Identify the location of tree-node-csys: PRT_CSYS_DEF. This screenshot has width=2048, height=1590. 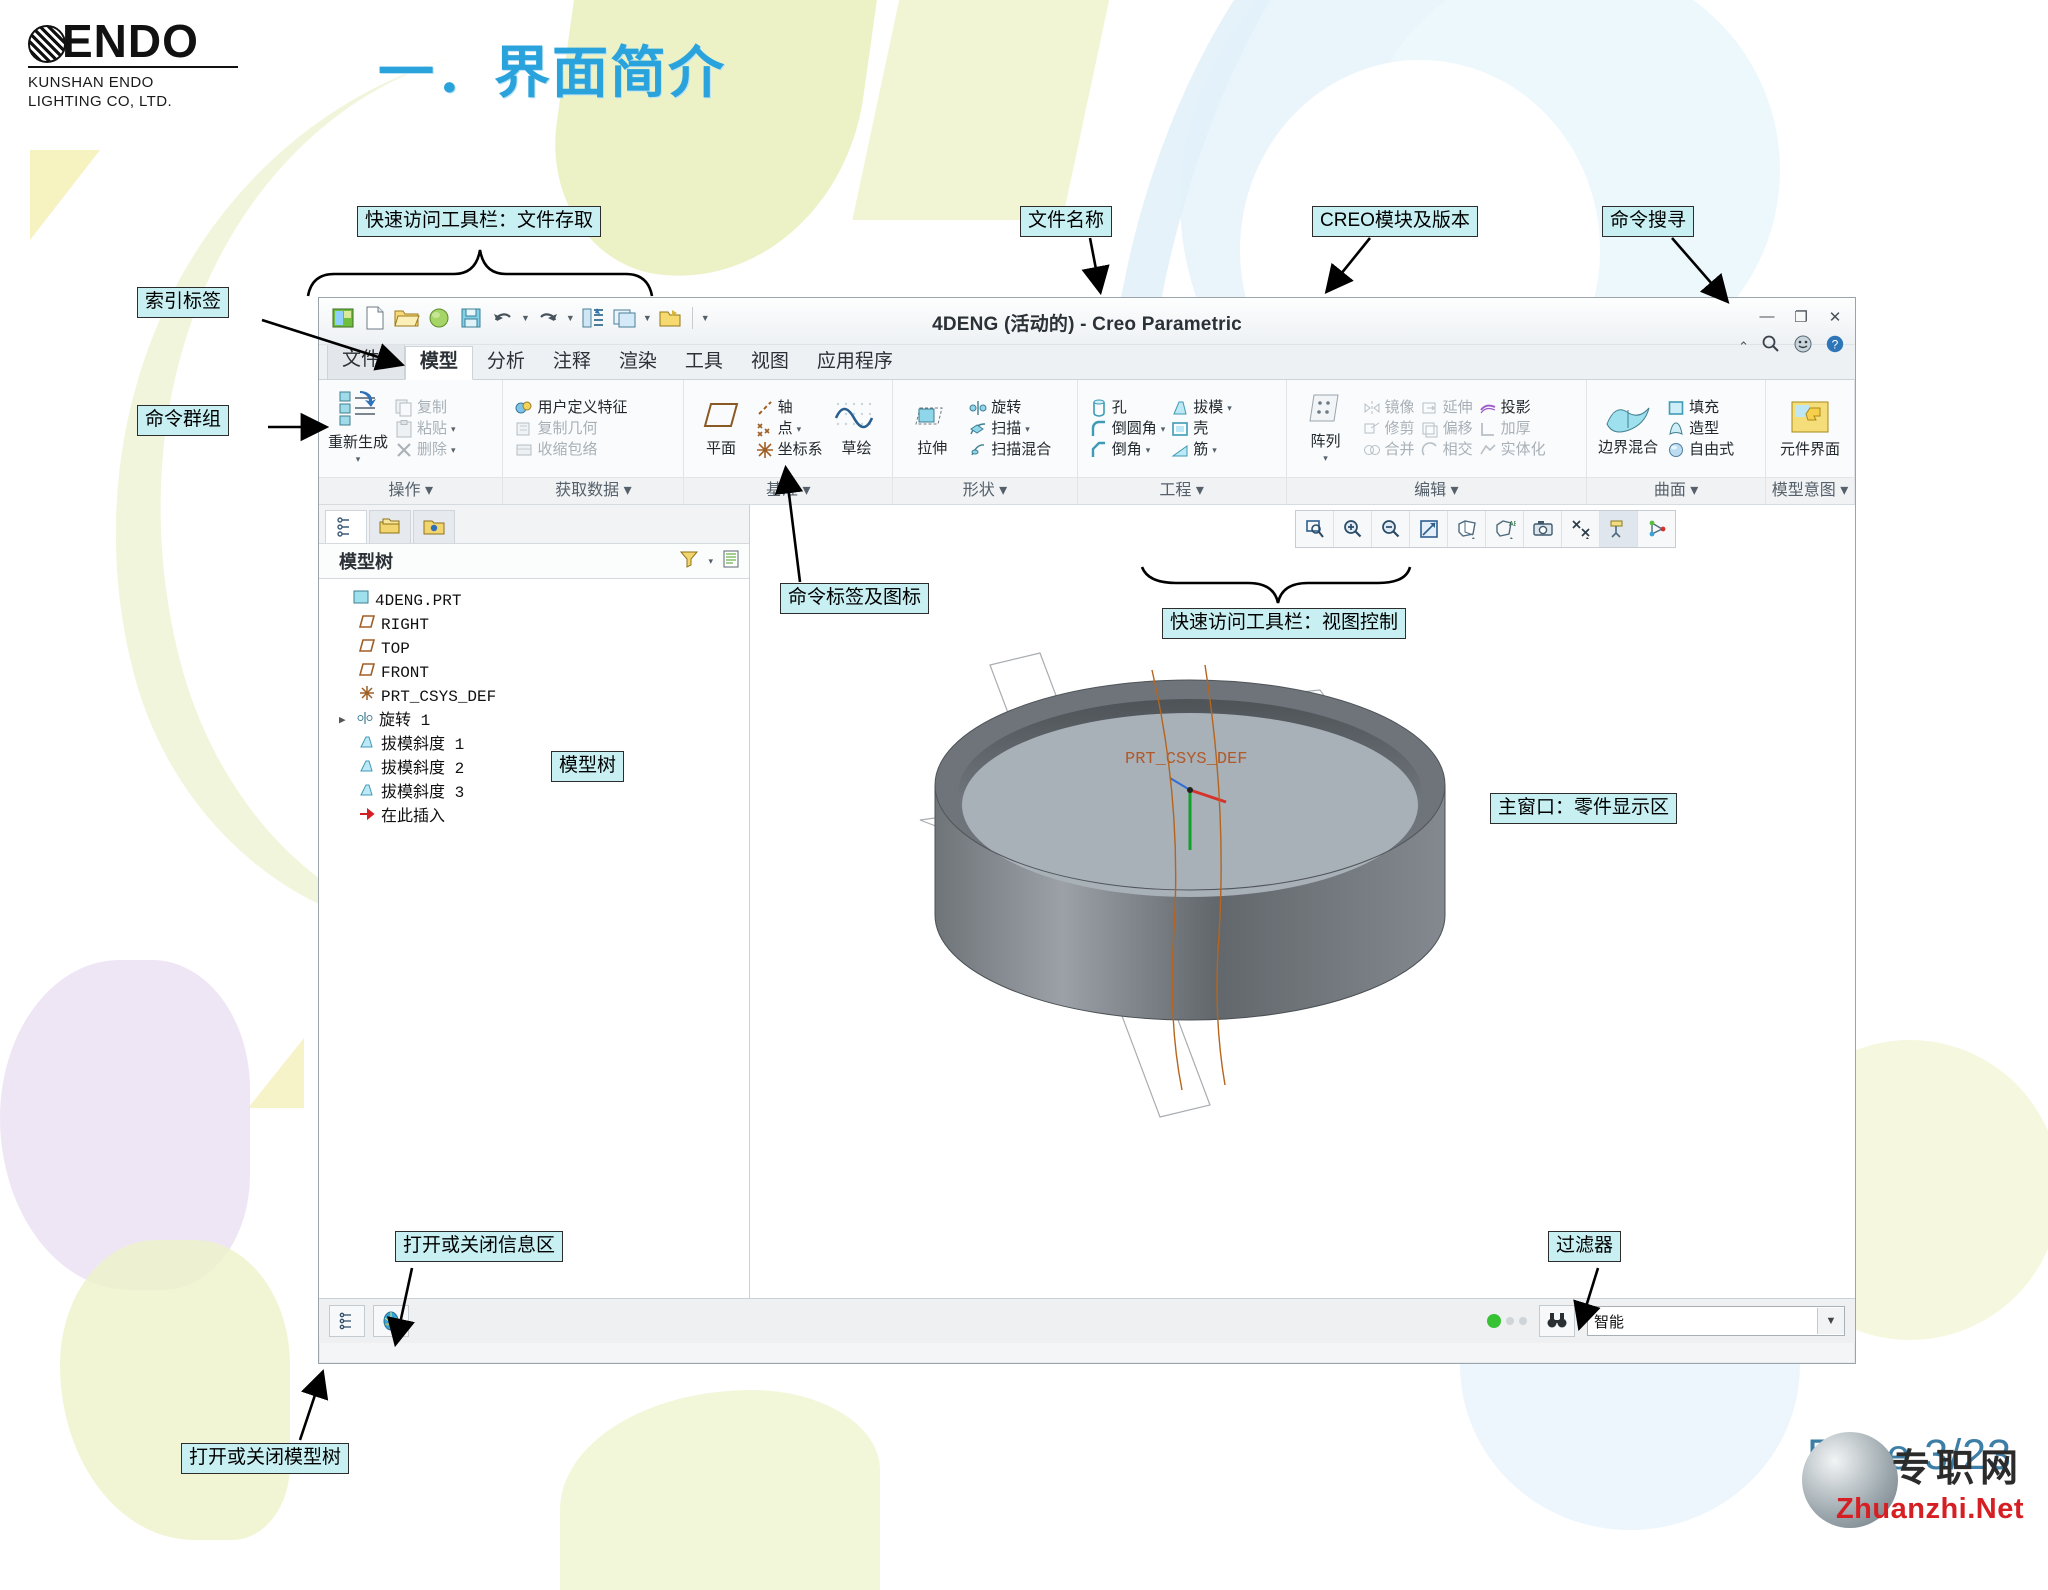
(537, 697).